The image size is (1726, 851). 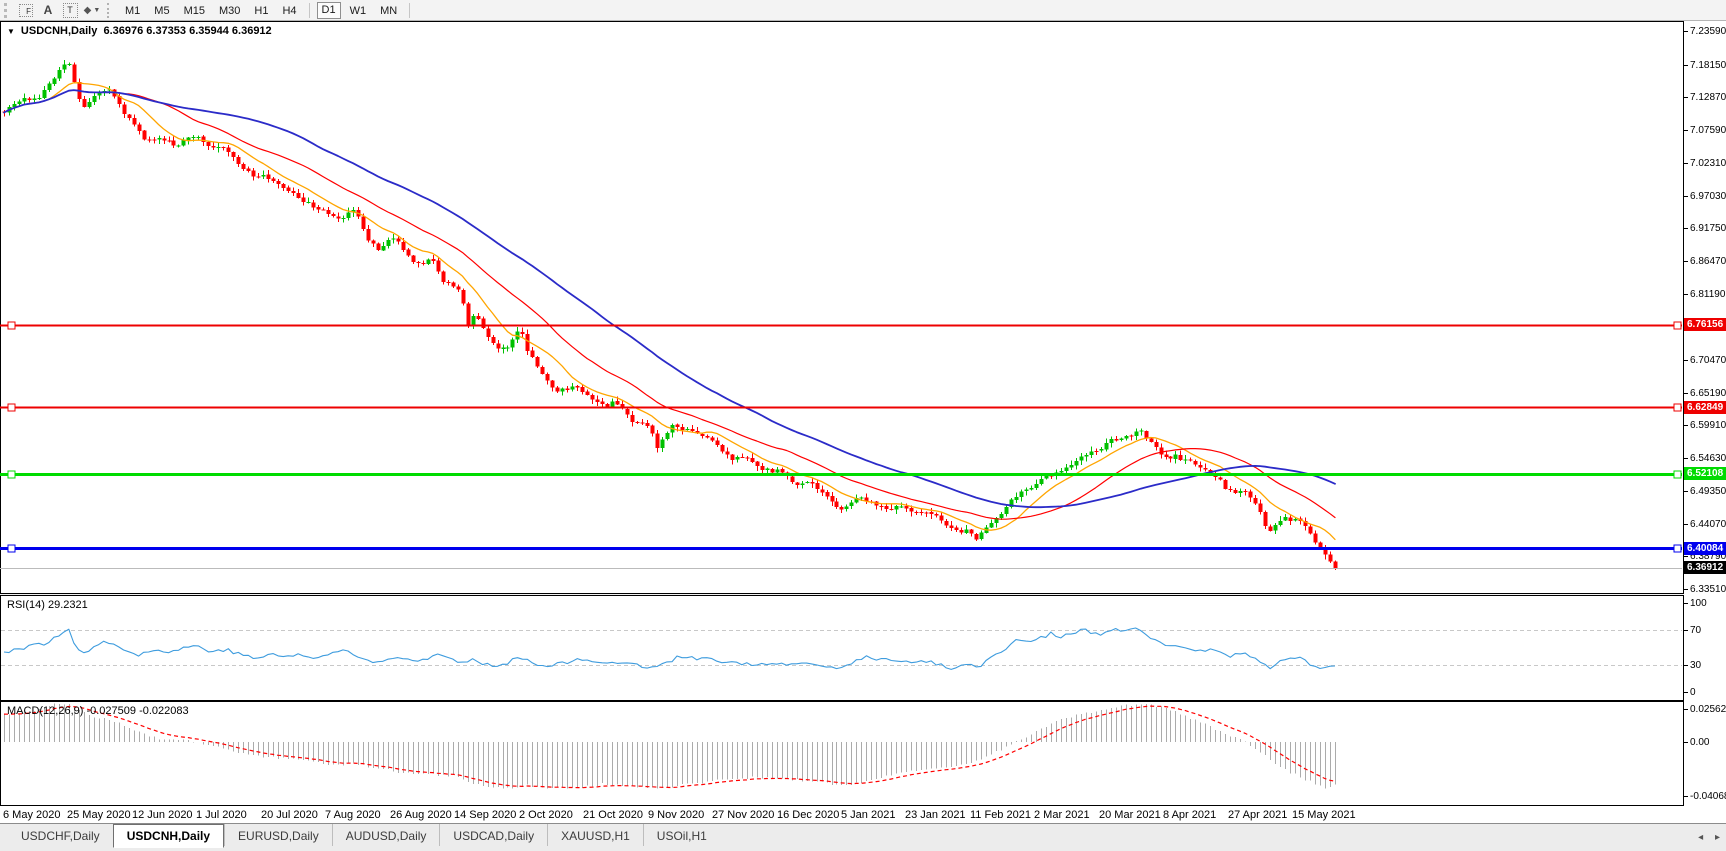 What do you see at coordinates (96, 10) in the screenshot?
I see `dropdown-arrow-icon: ▼` at bounding box center [96, 10].